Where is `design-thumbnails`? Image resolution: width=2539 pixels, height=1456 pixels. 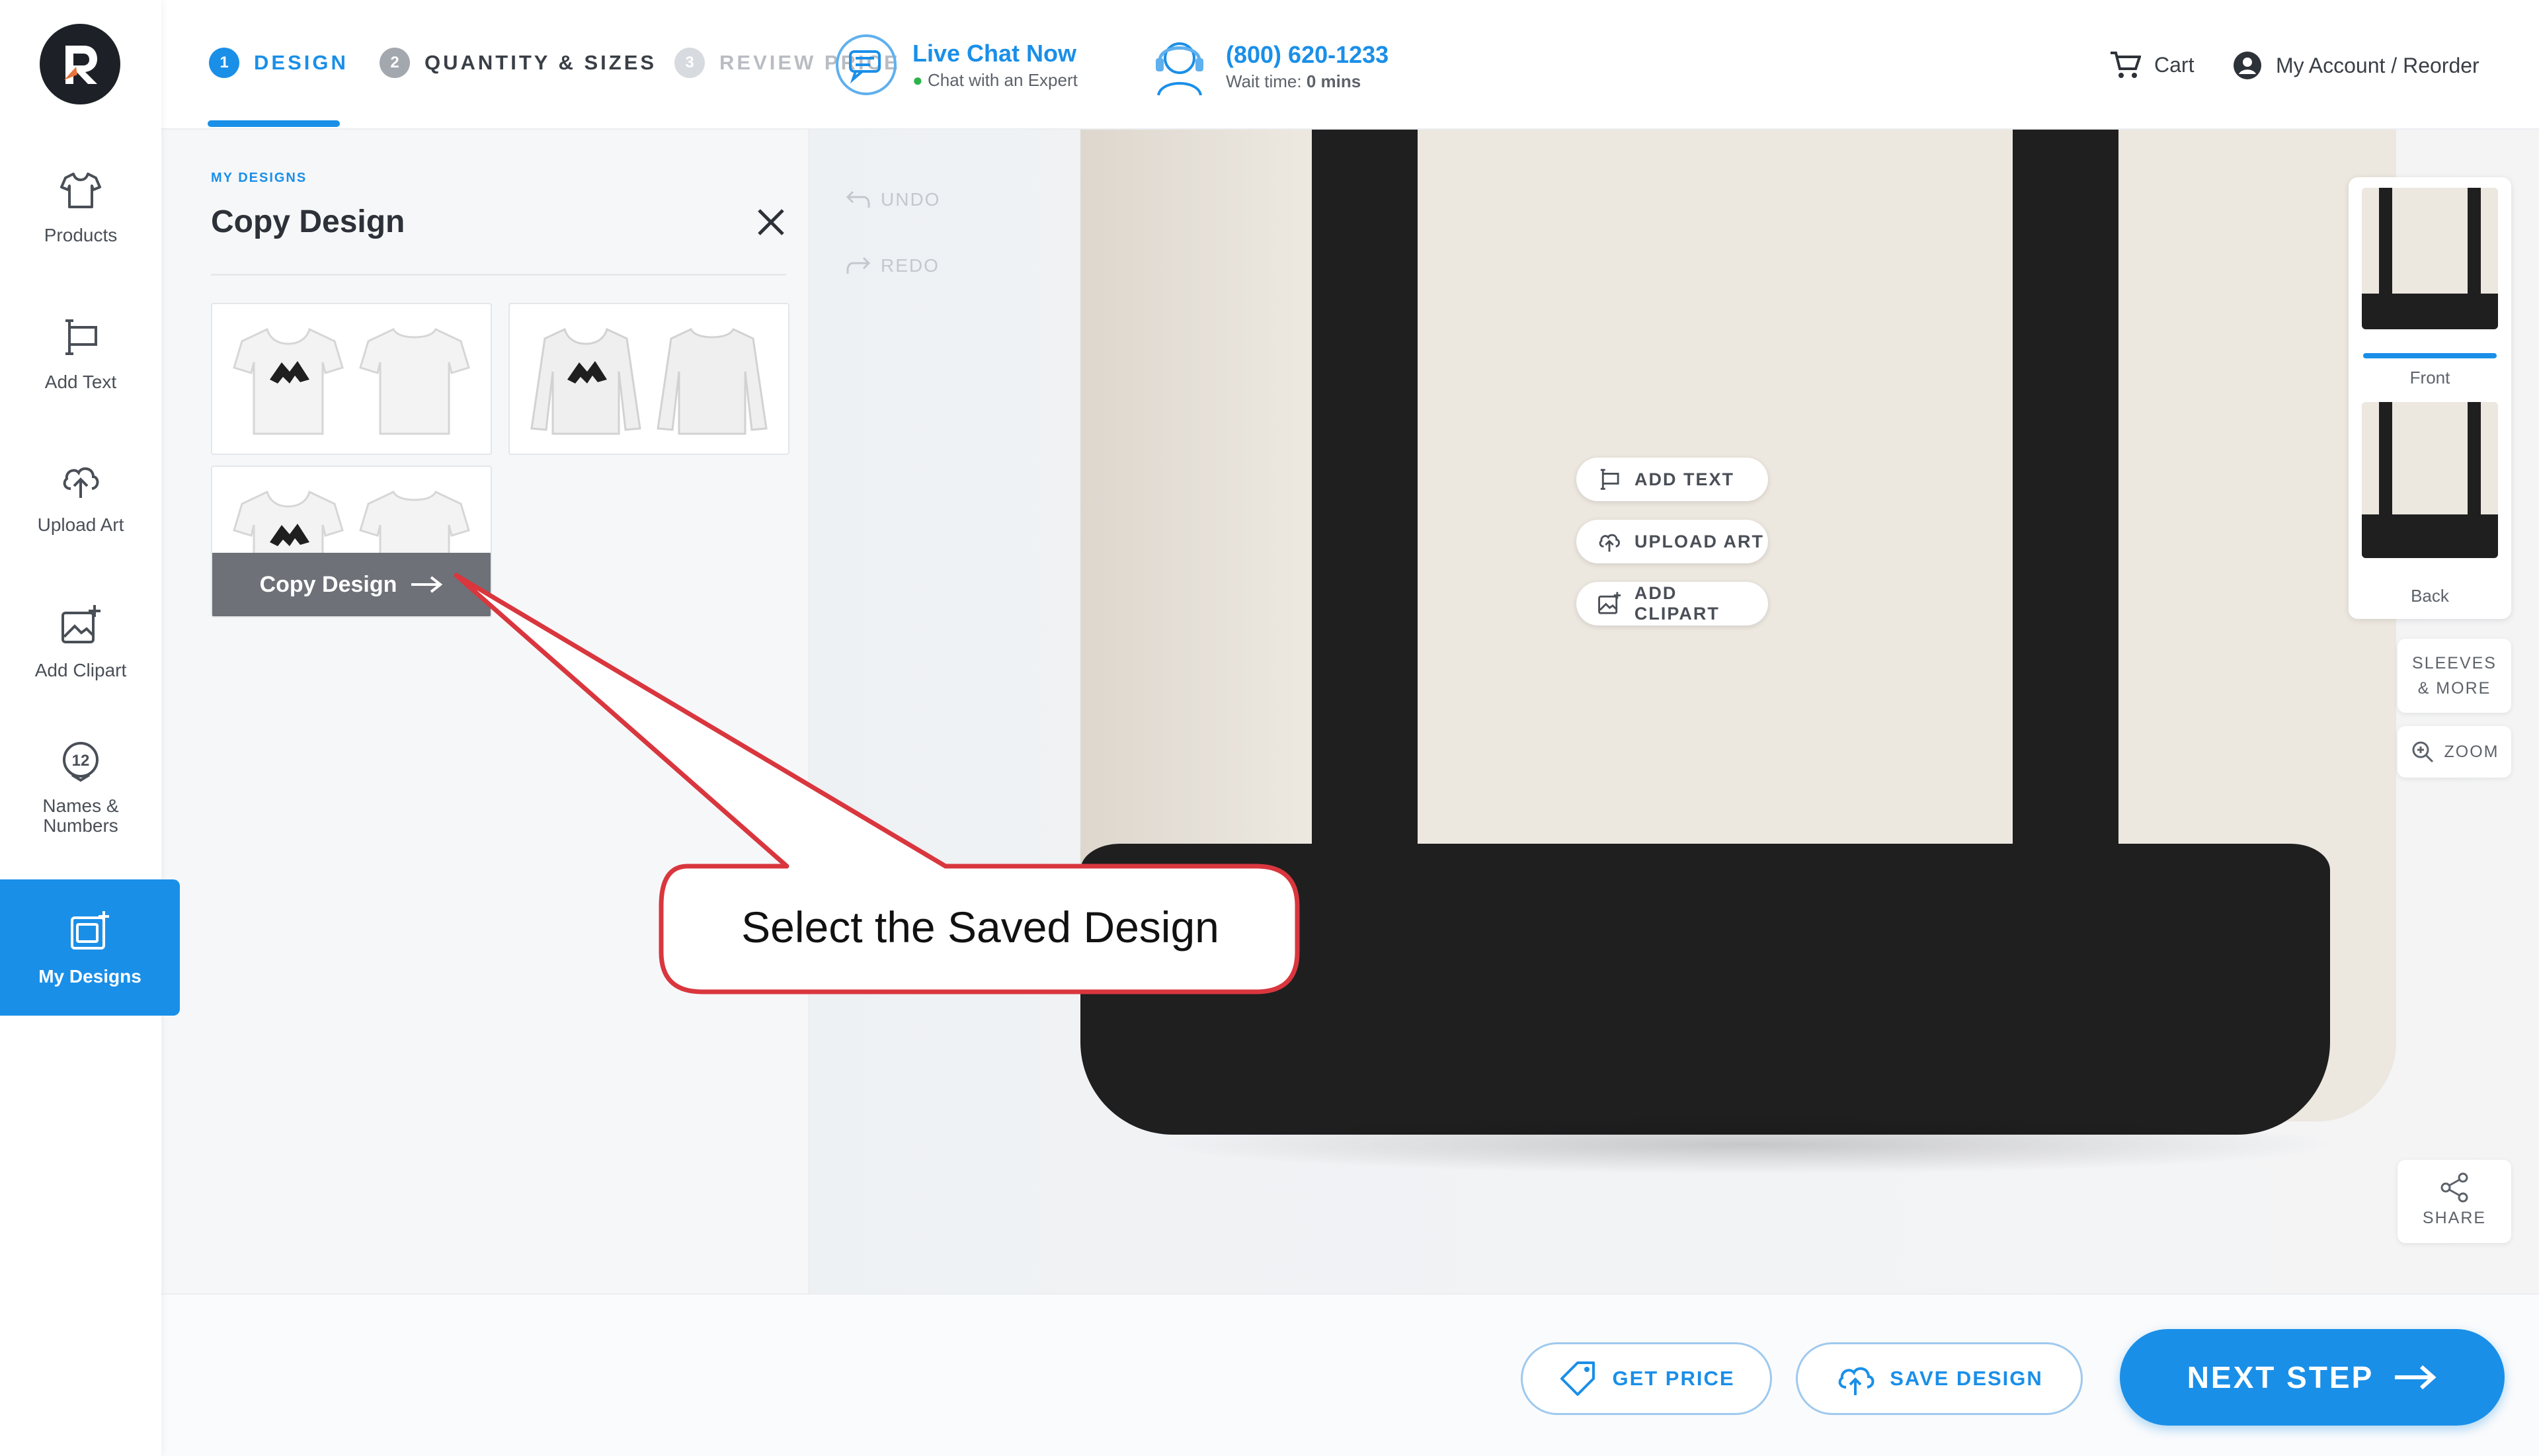
design-thumbnails is located at coordinates (351, 379).